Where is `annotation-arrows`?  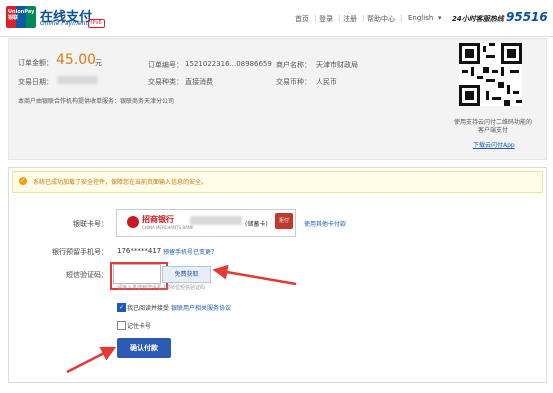 annotation-arrows is located at coordinates (181, 319).